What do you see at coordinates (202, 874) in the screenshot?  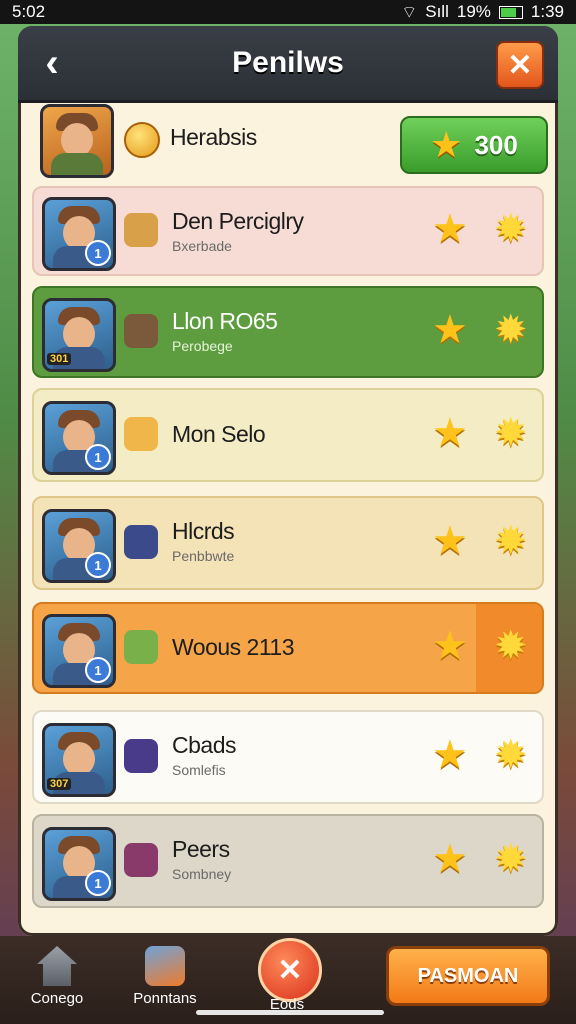 I see `row-subtitle: Sombney` at bounding box center [202, 874].